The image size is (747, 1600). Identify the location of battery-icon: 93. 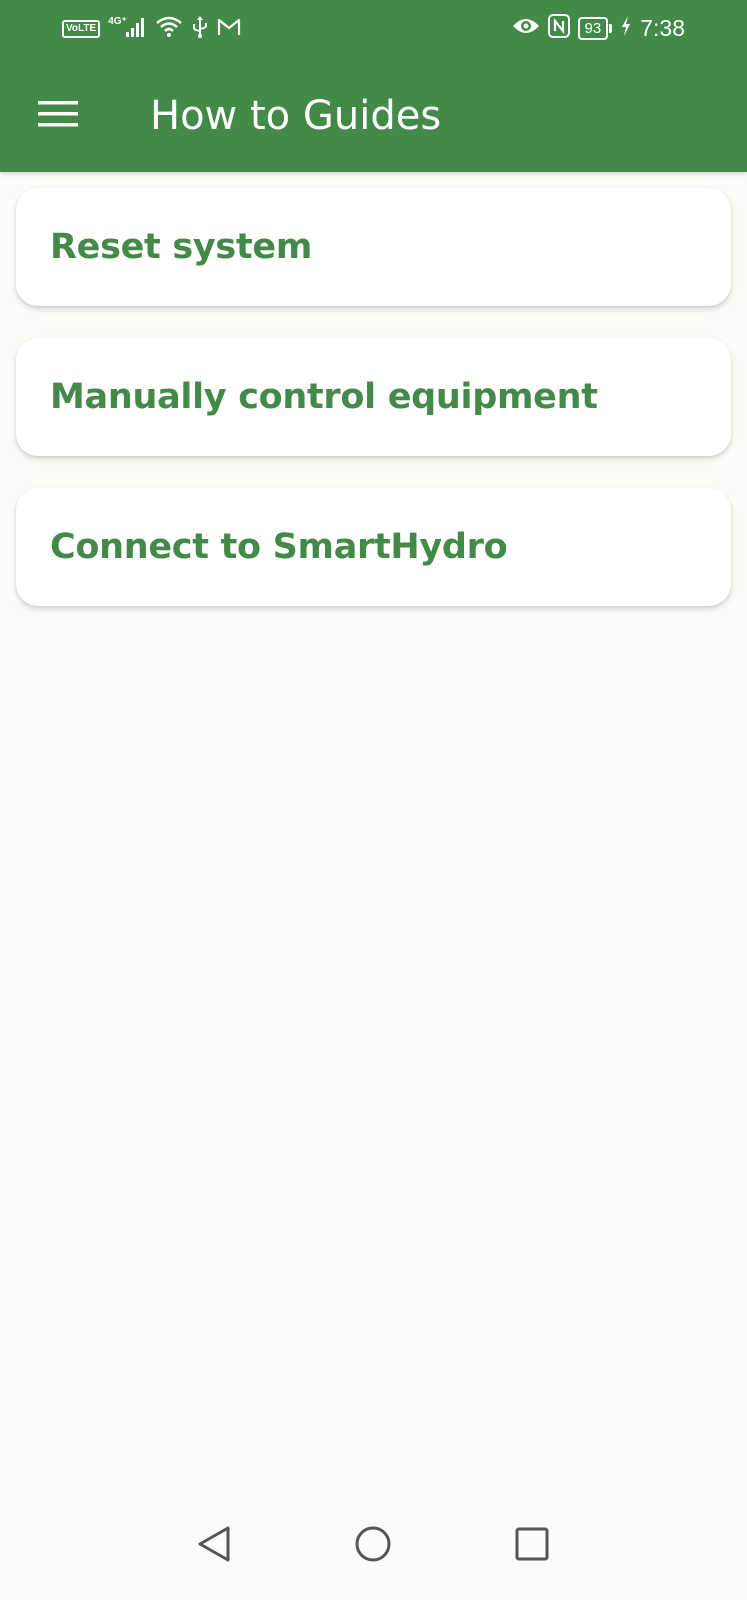
(595, 28).